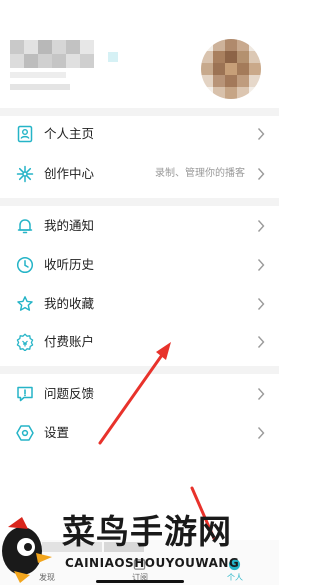  What do you see at coordinates (140, 581) in the screenshot?
I see `home-indicator` at bounding box center [140, 581].